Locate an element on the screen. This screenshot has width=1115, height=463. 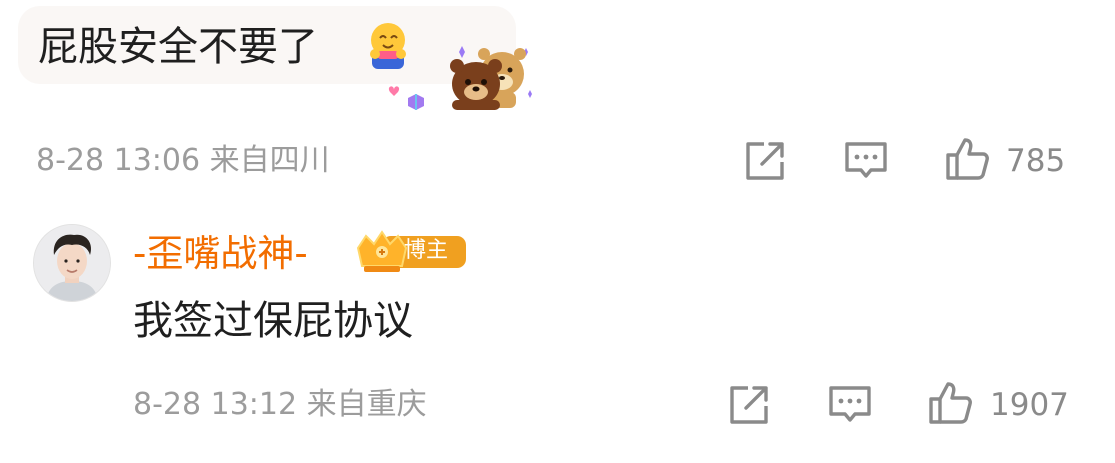
like-button is located at coordinates (967, 159).